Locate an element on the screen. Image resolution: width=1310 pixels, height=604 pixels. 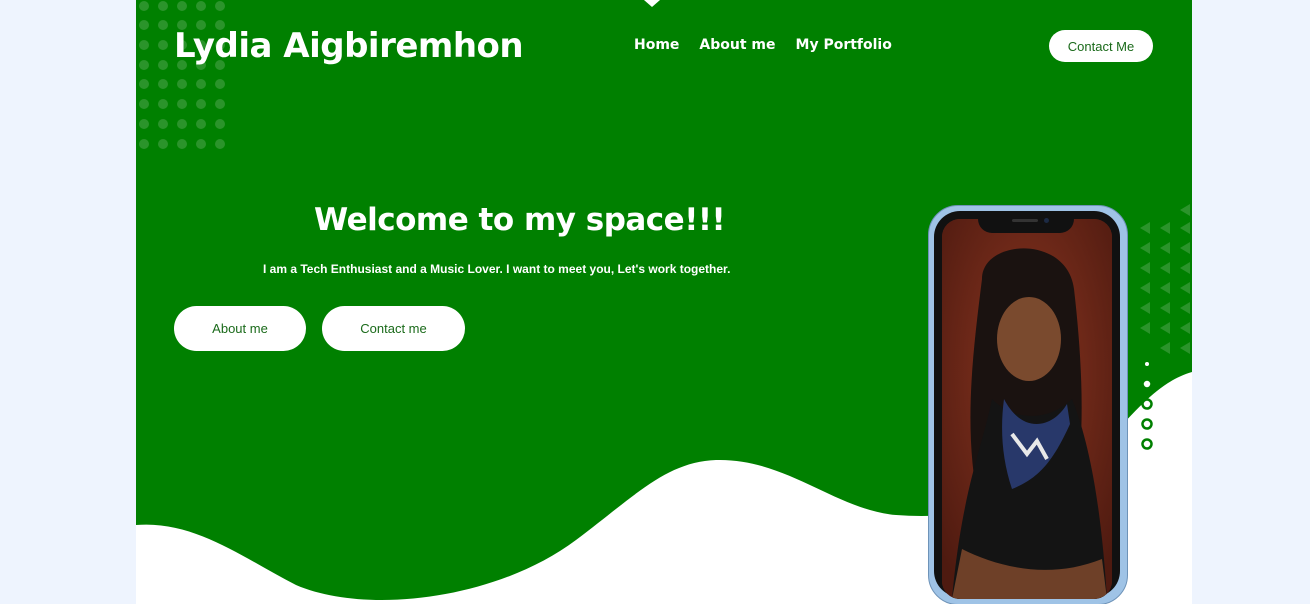
contact-me-button: Contact me is located at coordinates (393, 328).